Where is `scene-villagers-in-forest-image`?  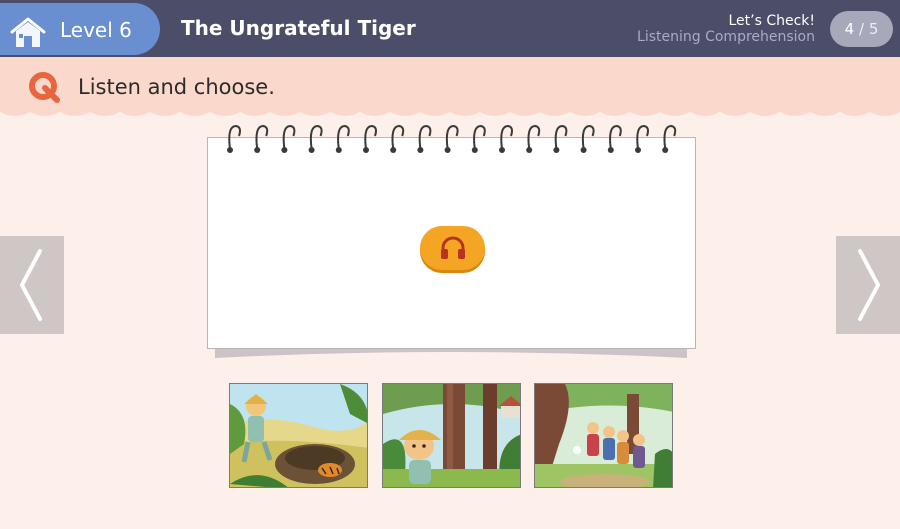 scene-villagers-in-forest-image is located at coordinates (603, 435).